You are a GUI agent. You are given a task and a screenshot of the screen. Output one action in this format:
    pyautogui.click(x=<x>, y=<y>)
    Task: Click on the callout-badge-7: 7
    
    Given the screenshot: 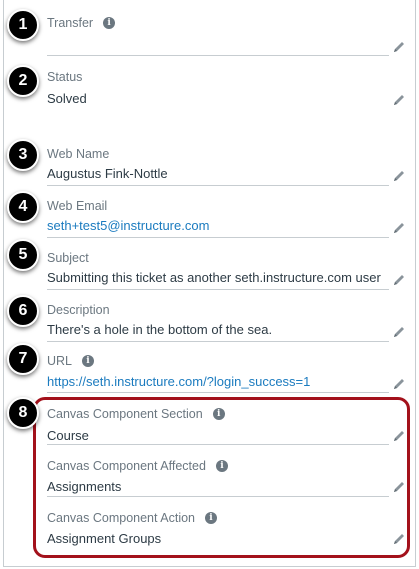 What is the action you would take?
    pyautogui.click(x=23, y=359)
    